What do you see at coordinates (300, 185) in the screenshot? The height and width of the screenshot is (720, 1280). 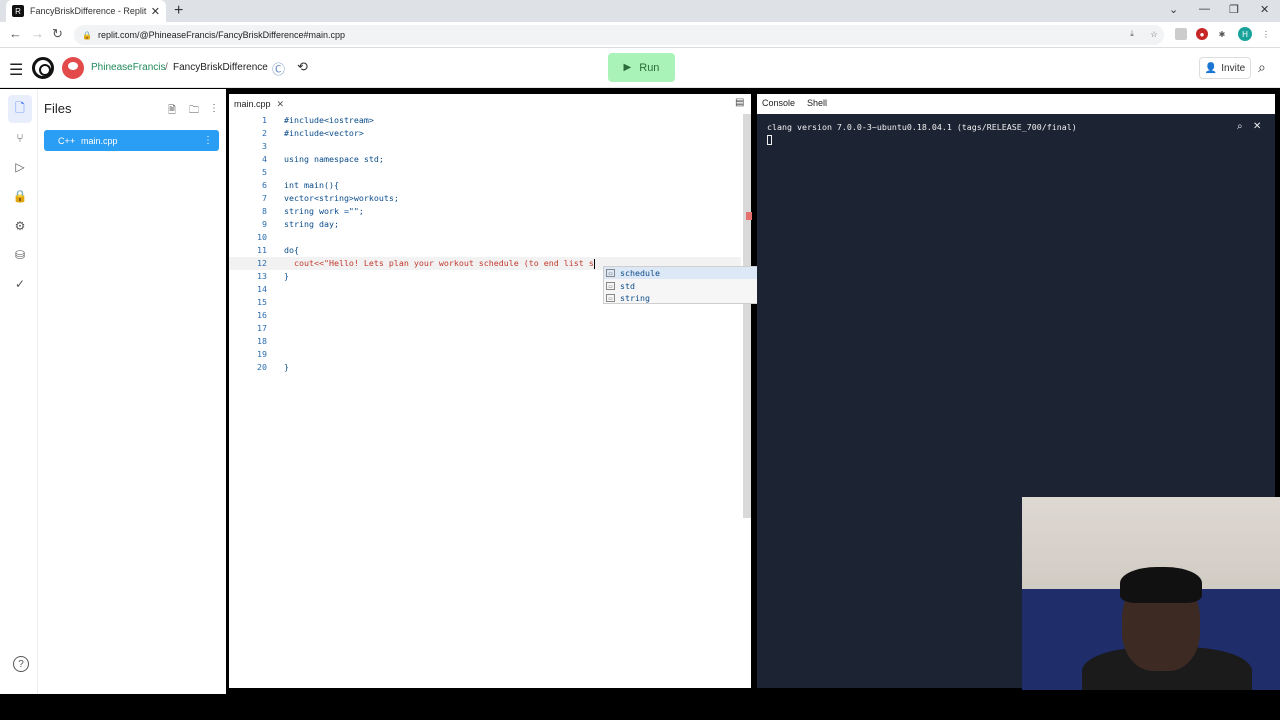 I see `code-line: 6 int main(){` at bounding box center [300, 185].